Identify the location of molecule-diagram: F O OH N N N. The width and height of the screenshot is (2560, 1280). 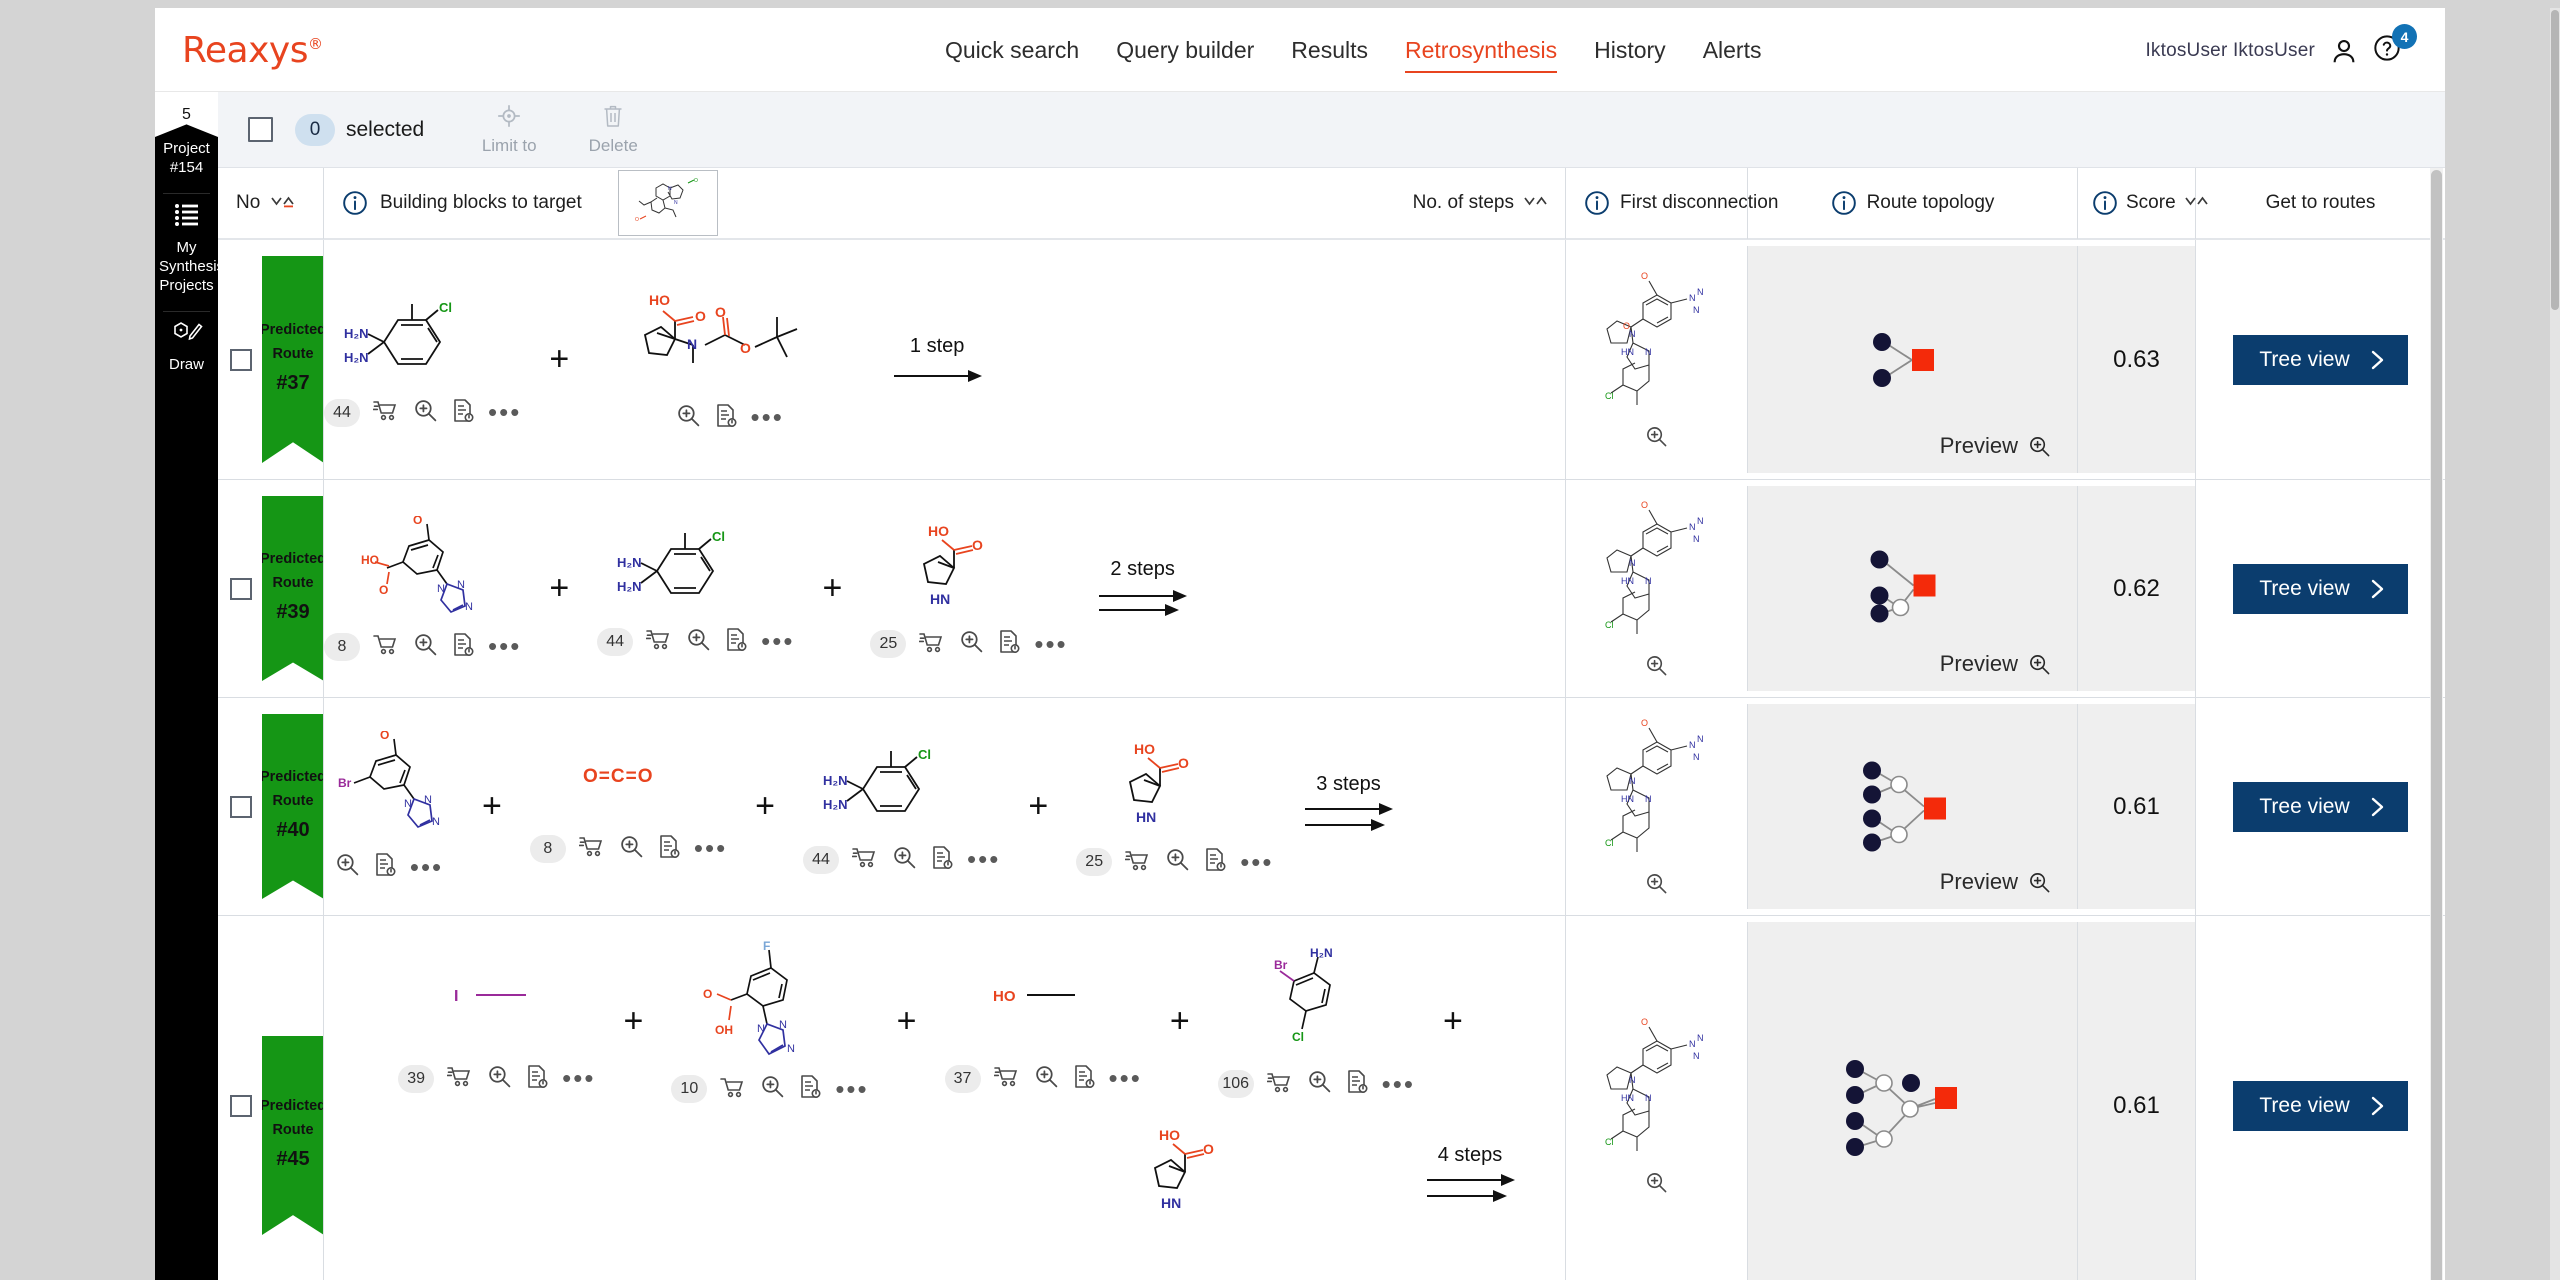
(770, 1003).